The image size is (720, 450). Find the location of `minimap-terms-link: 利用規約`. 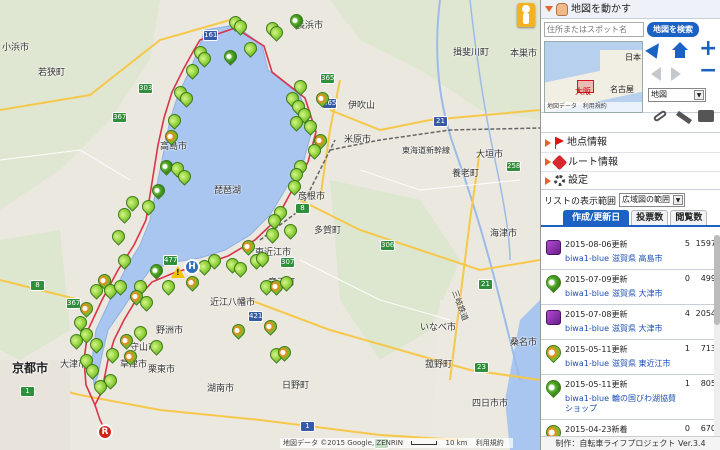

minimap-terms-link: 利用規約 is located at coordinates (595, 106).